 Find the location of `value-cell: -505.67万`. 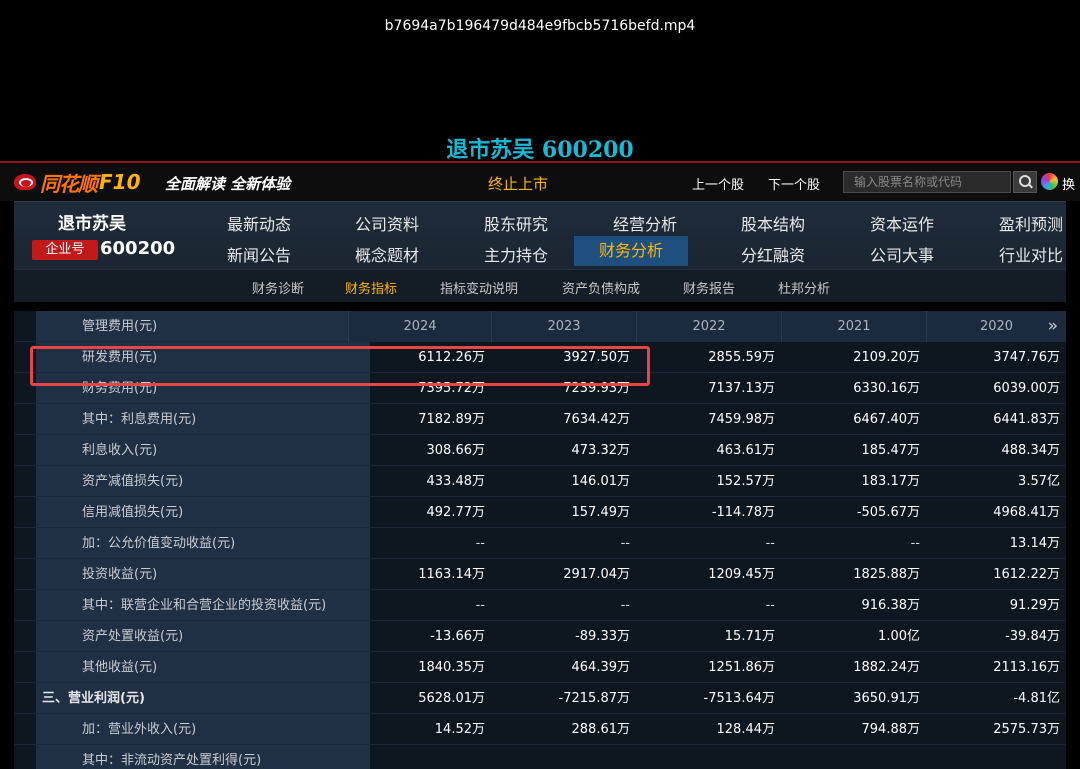

value-cell: -505.67万 is located at coordinates (888, 512).